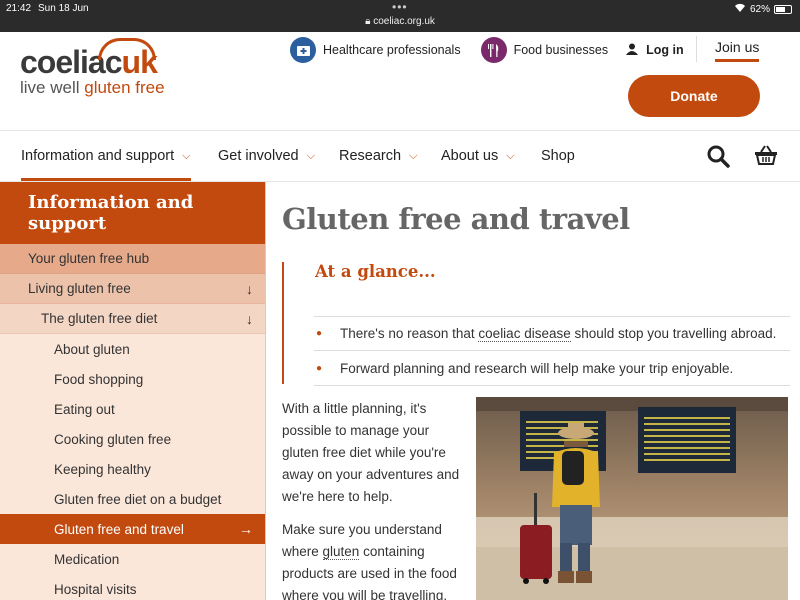 The width and height of the screenshot is (800, 600). Describe the element at coordinates (127, 49) in the screenshot. I see `logo-arc` at that location.